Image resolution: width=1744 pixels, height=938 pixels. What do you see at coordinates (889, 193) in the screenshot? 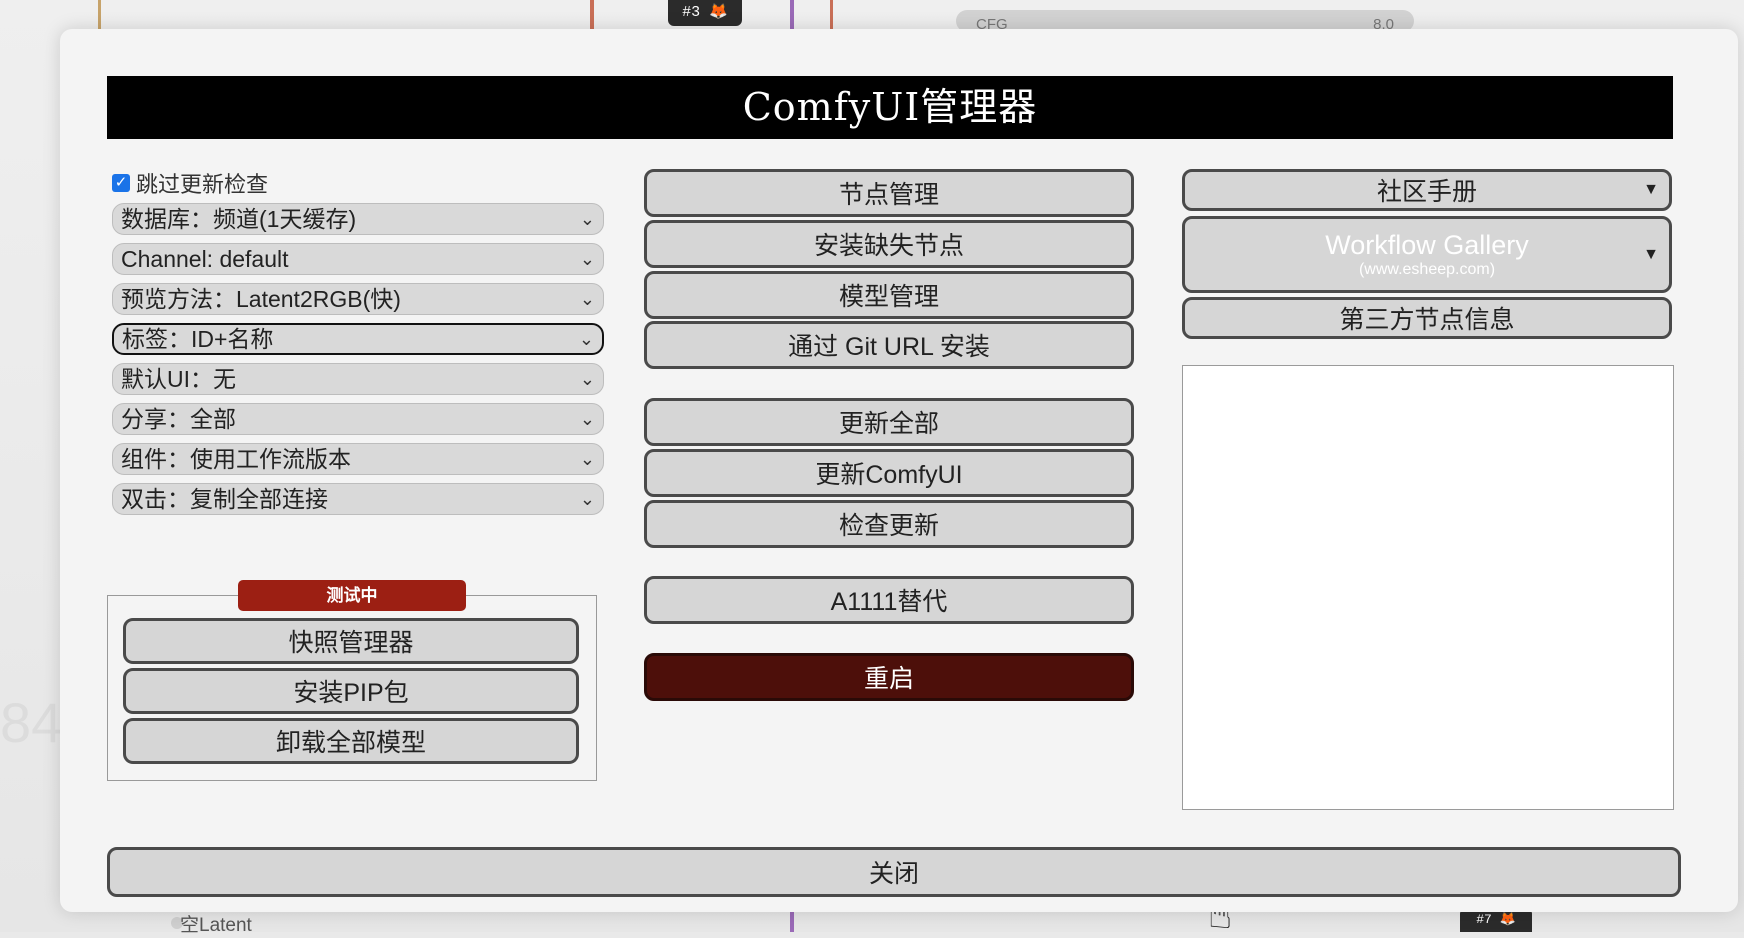
I see `node-manager-button: 节点管理` at bounding box center [889, 193].